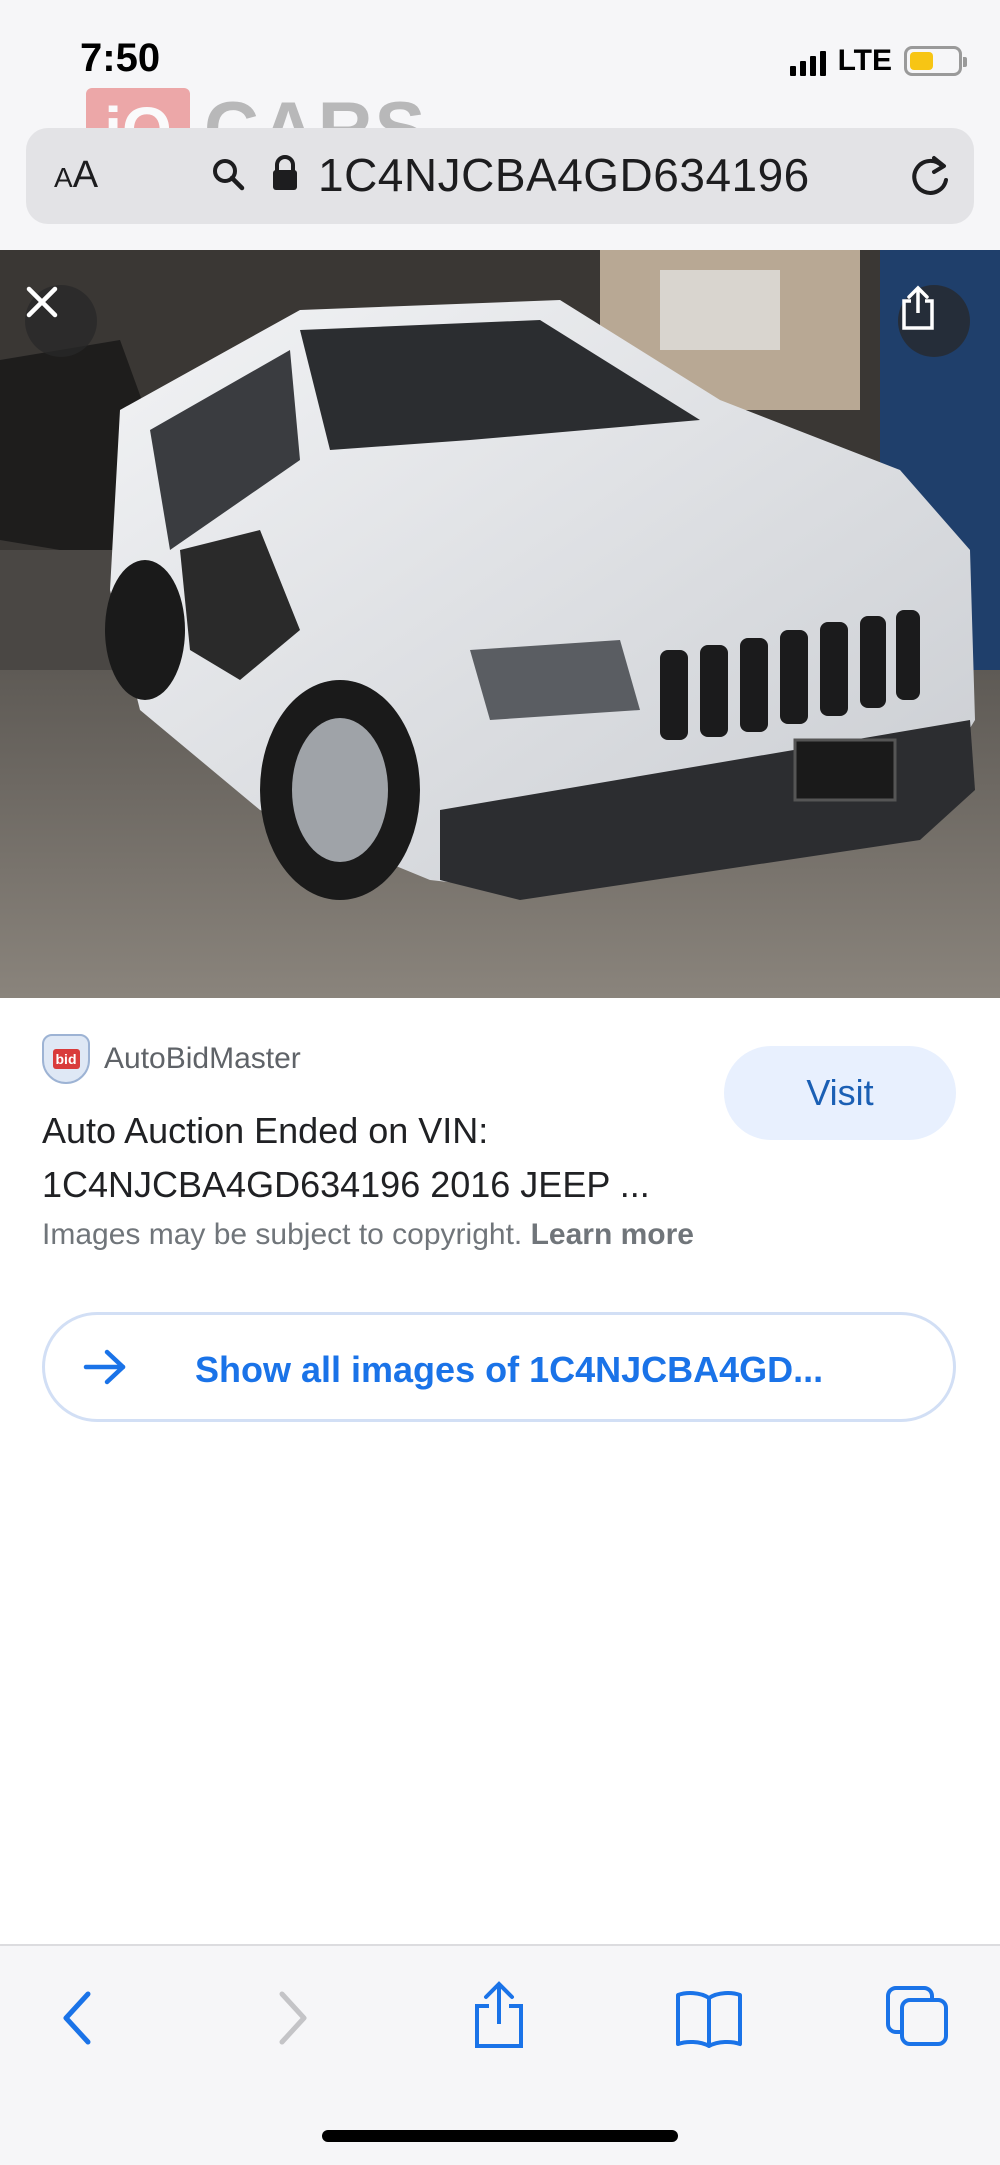  Describe the element at coordinates (285, 172) in the screenshot. I see `lock-icon` at that location.